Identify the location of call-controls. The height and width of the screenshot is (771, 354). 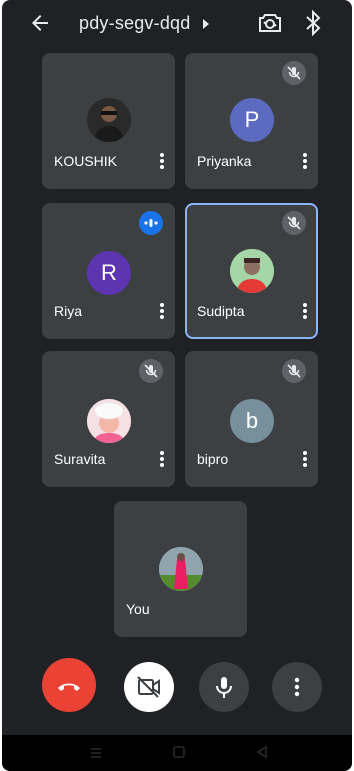
(177, 687).